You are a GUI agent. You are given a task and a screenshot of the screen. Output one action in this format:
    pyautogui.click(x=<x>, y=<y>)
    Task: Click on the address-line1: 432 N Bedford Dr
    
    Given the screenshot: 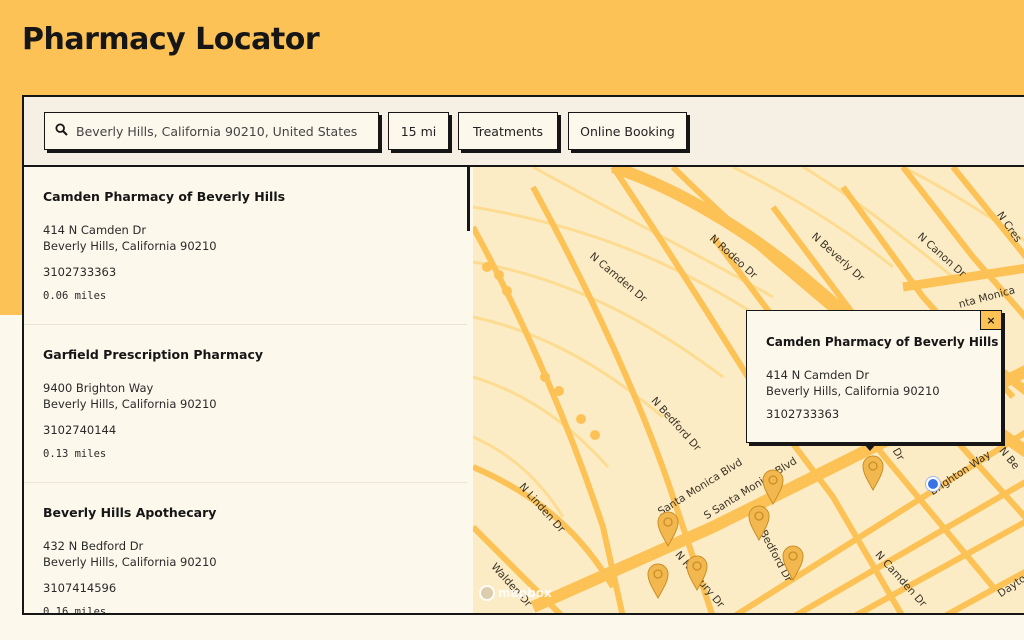 What is the action you would take?
    pyautogui.click(x=93, y=546)
    